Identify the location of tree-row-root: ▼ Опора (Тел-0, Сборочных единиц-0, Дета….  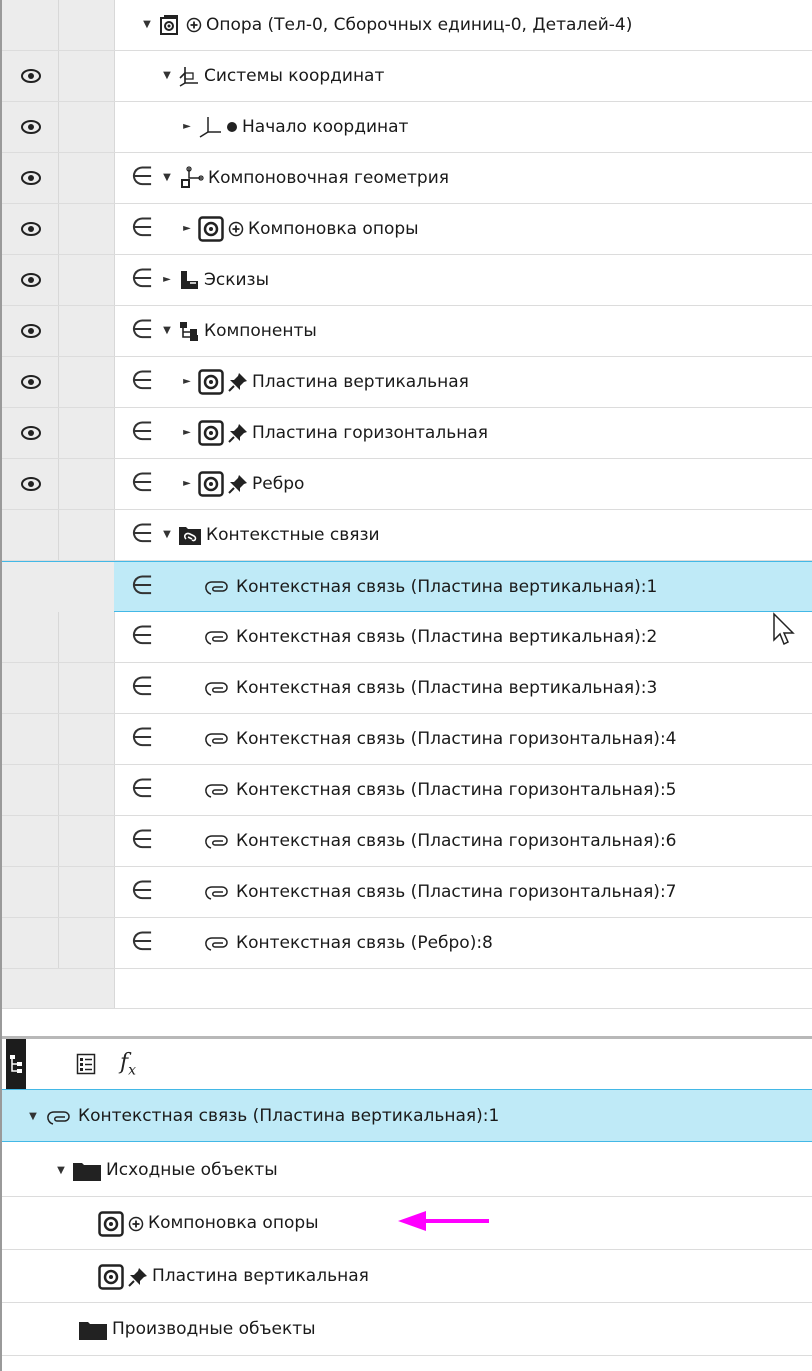
(407, 25).